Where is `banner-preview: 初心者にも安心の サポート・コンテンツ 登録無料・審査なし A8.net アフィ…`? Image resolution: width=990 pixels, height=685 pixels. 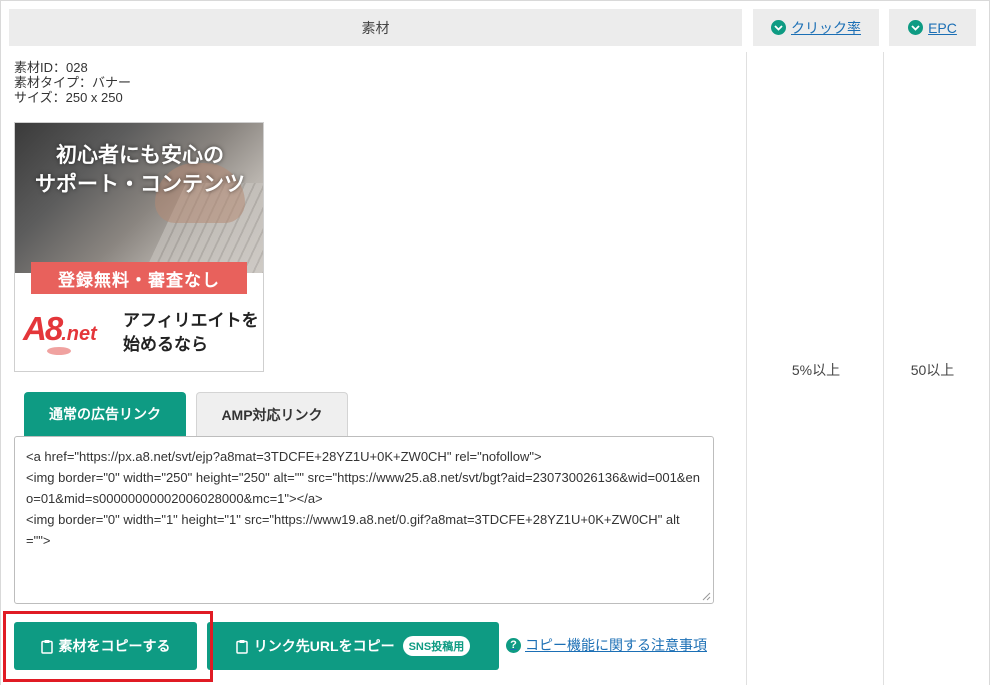
banner-preview: 初心者にも安心の サポート・コンテンツ 登録無料・審査なし A8.net アフィ… is located at coordinates (139, 247).